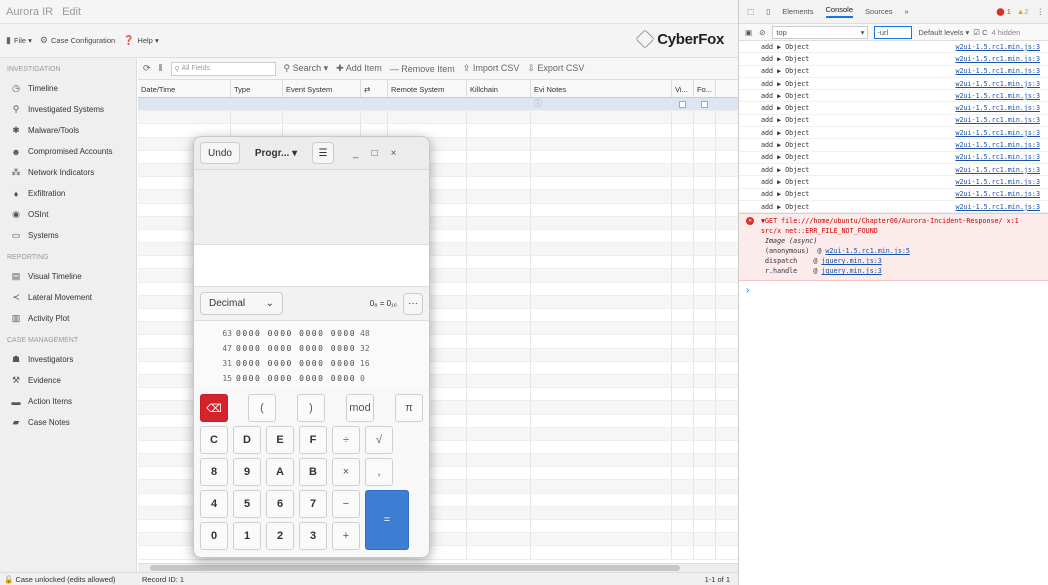 This screenshot has height=585, width=1048. What do you see at coordinates (346, 472) in the screenshot?
I see `multiply-button: ×` at bounding box center [346, 472].